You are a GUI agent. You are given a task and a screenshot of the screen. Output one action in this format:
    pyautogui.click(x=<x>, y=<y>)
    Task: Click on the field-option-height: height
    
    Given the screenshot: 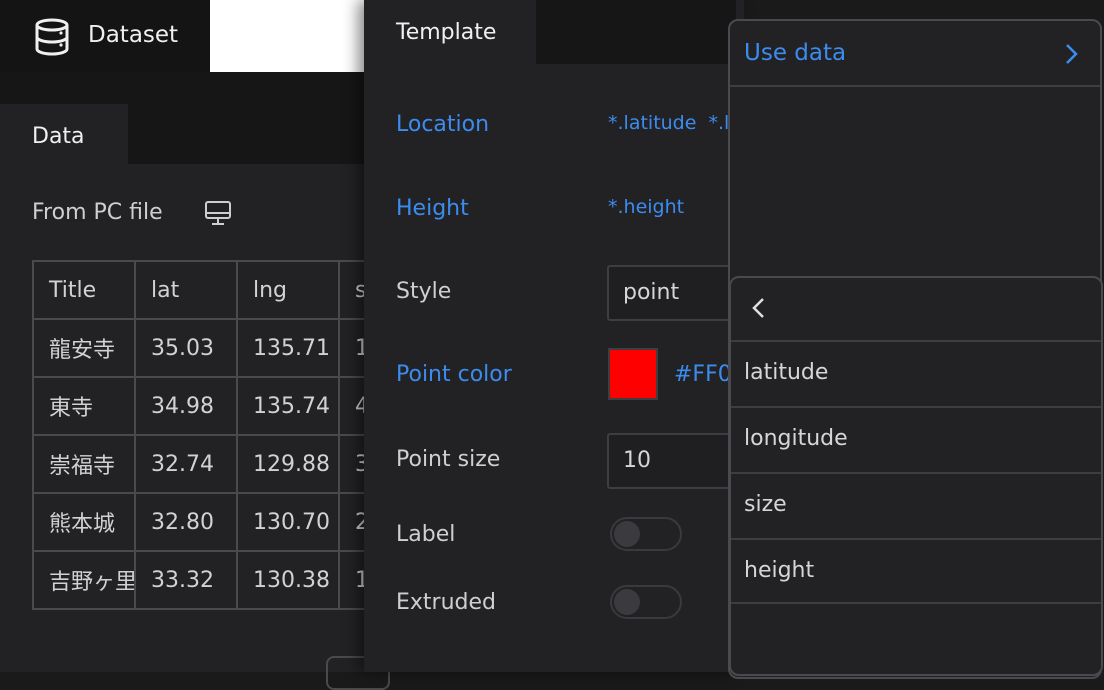 What is the action you would take?
    pyautogui.click(x=916, y=571)
    